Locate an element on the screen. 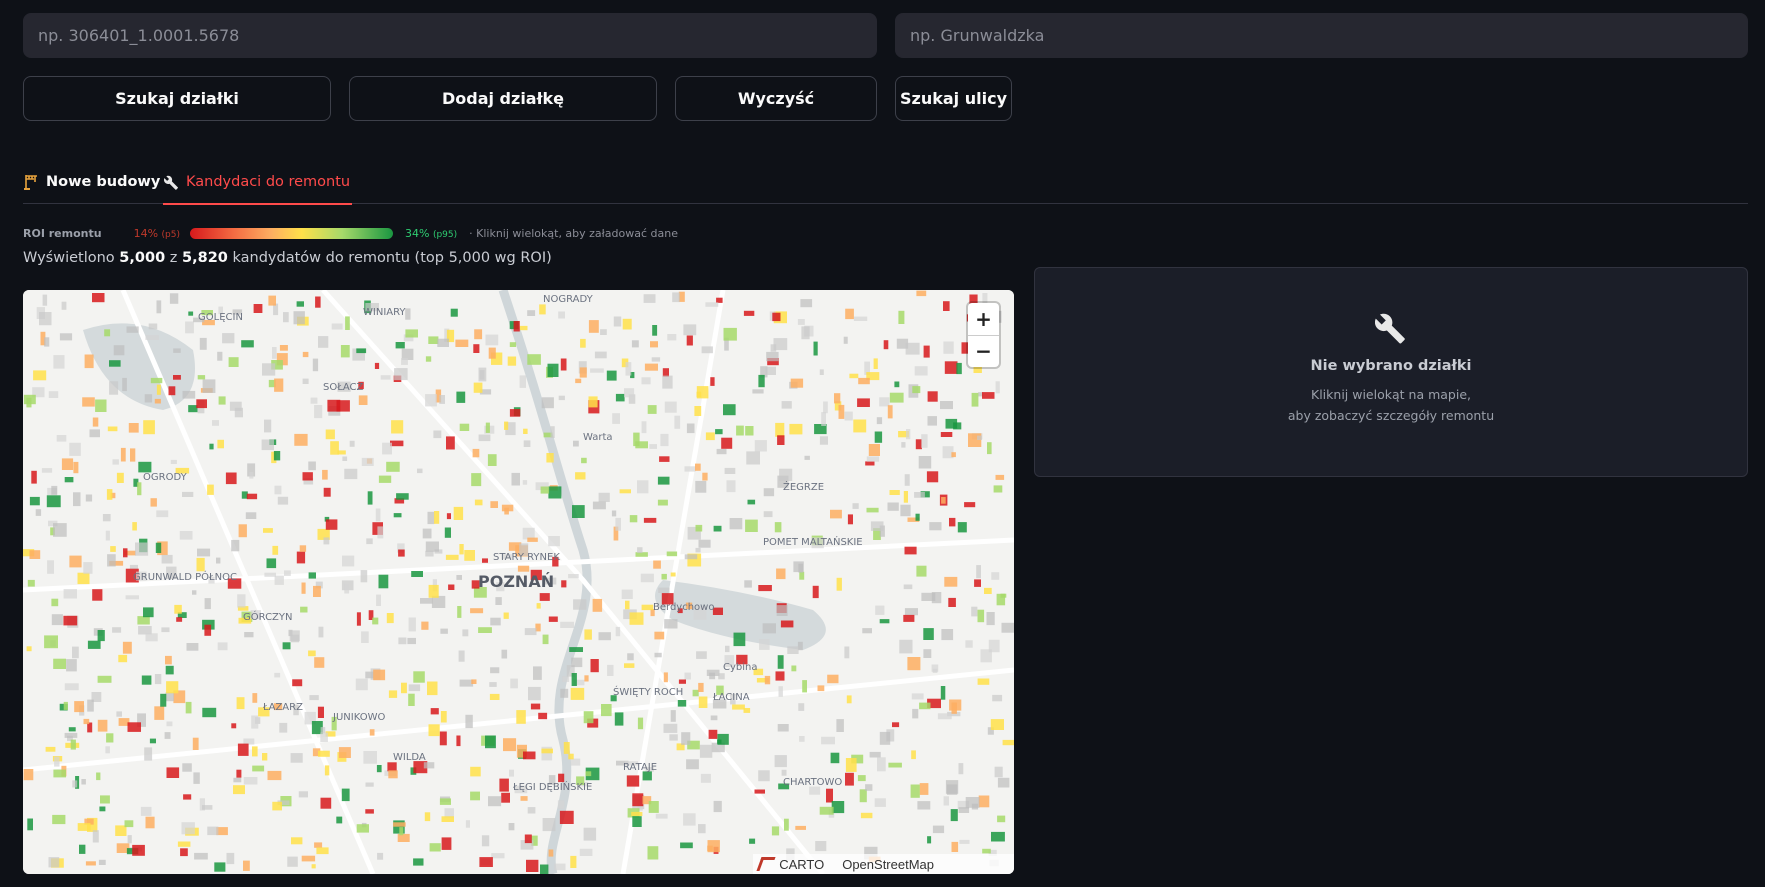  attribution-osm: OpenStreetMap is located at coordinates (888, 864).